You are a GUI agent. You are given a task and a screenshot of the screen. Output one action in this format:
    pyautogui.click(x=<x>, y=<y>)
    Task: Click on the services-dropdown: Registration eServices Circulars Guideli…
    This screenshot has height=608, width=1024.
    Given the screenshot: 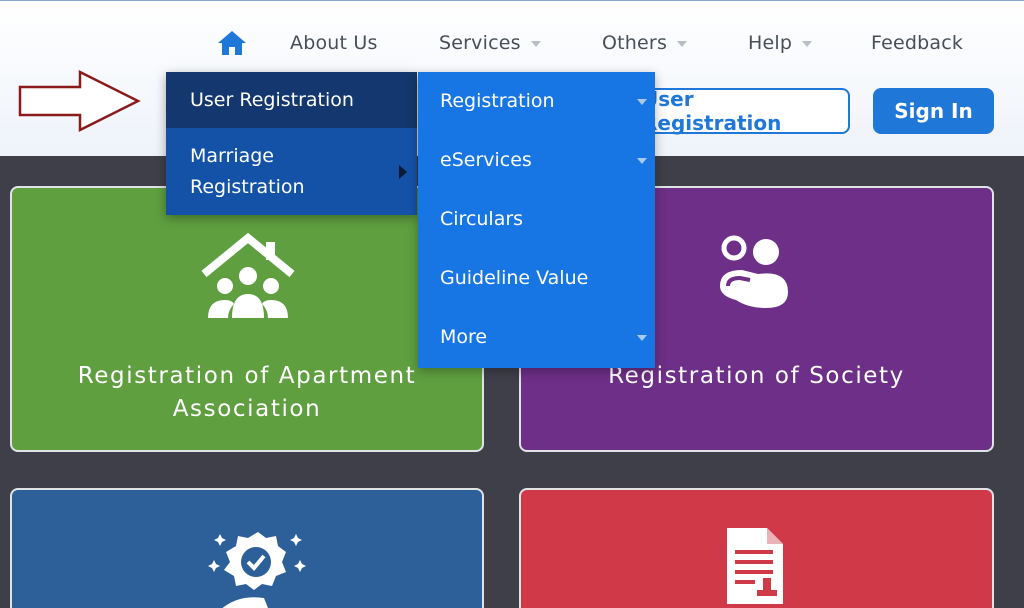 What is the action you would take?
    pyautogui.click(x=536, y=220)
    